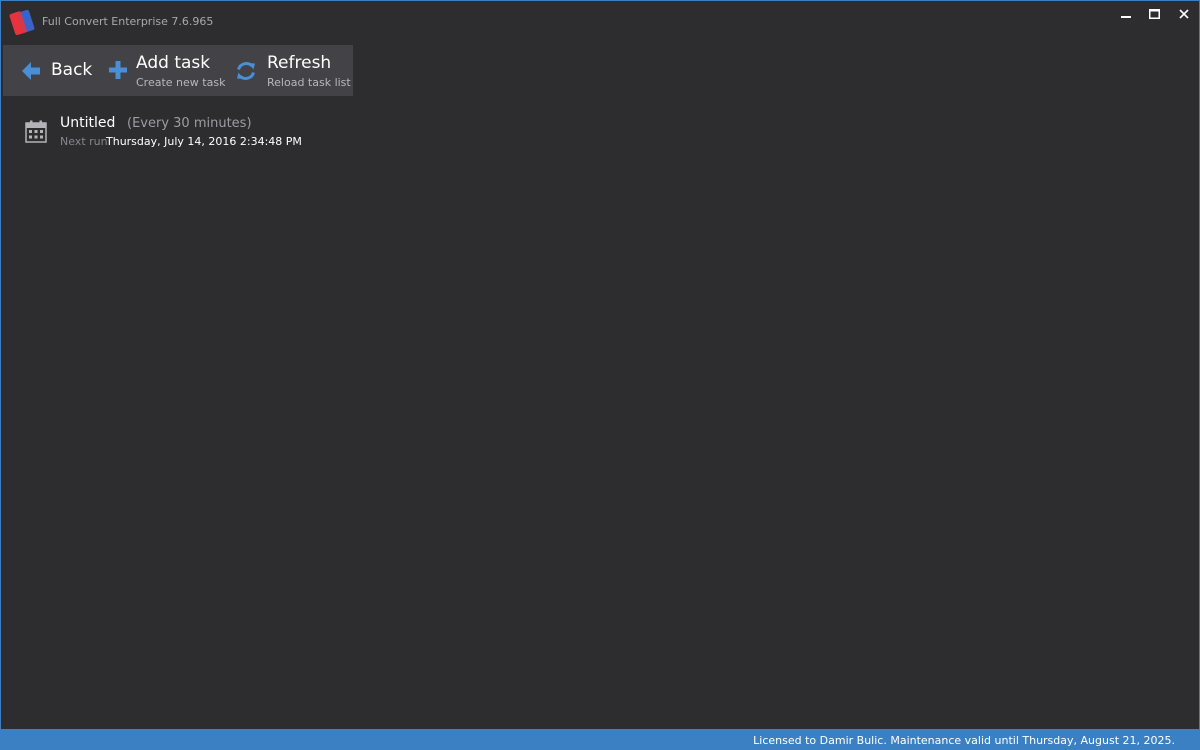 The height and width of the screenshot is (750, 1200). I want to click on back-button: Back, so click(52, 70).